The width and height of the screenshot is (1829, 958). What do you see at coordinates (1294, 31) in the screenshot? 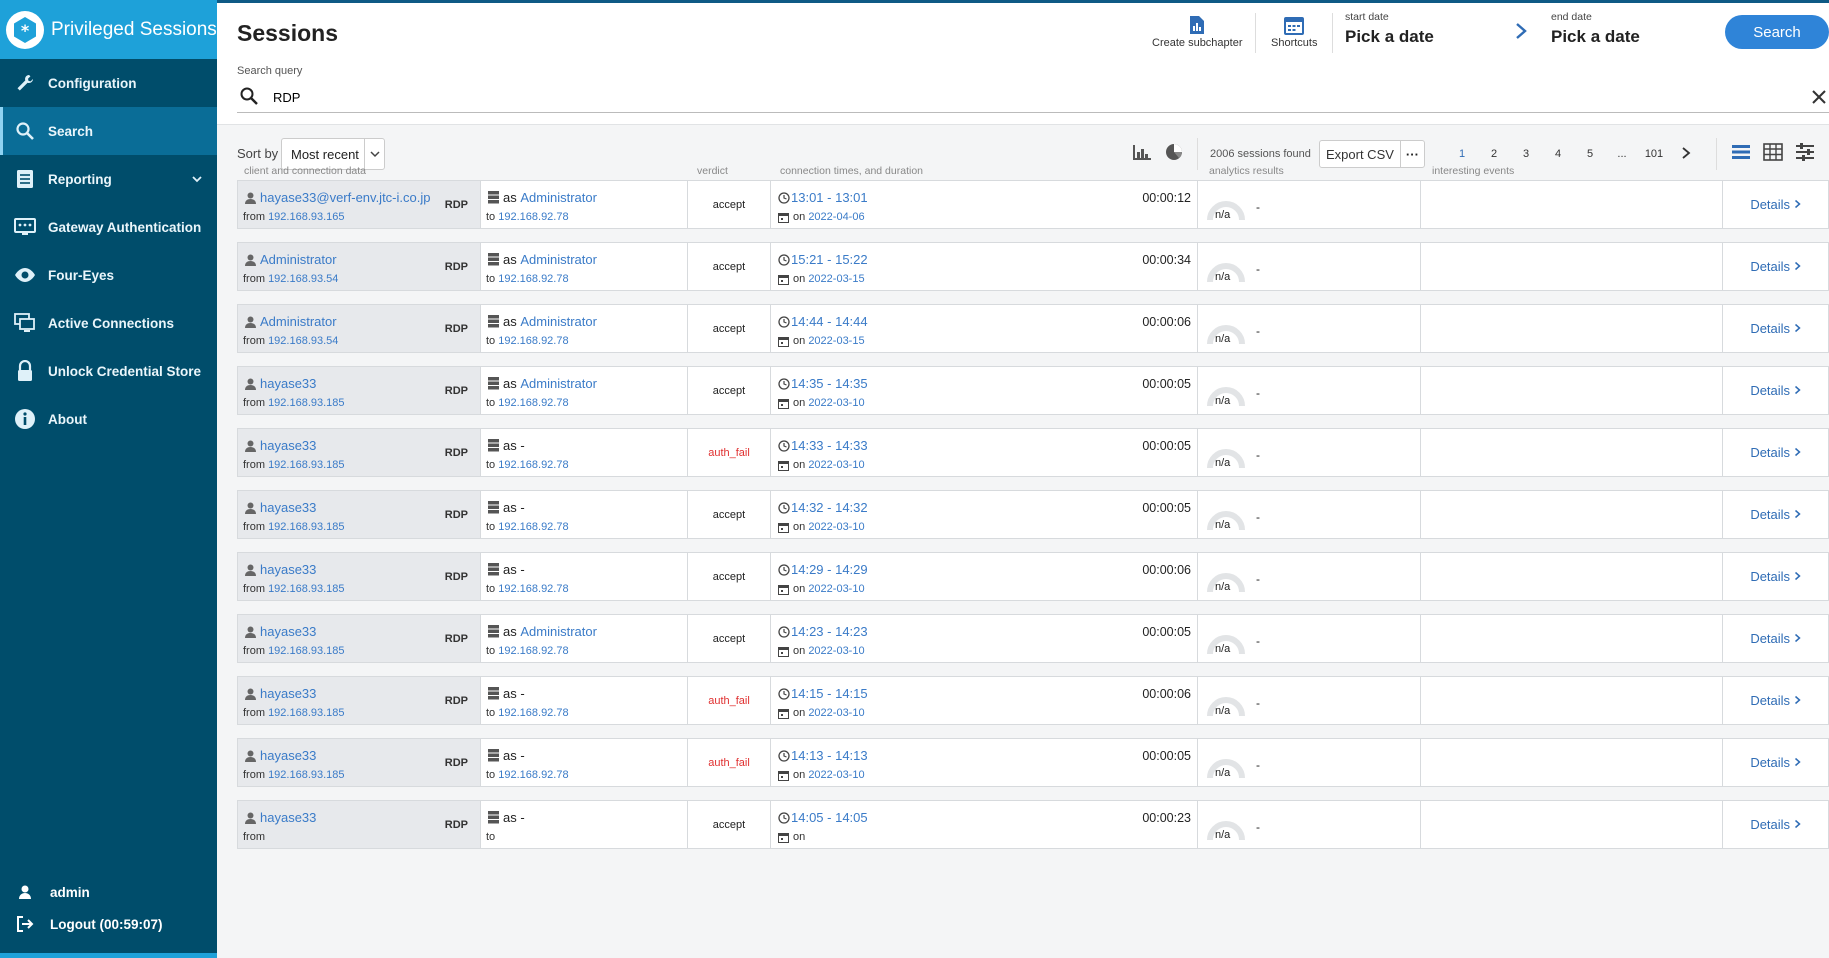
I see `shortcuts-button: Shortcuts` at bounding box center [1294, 31].